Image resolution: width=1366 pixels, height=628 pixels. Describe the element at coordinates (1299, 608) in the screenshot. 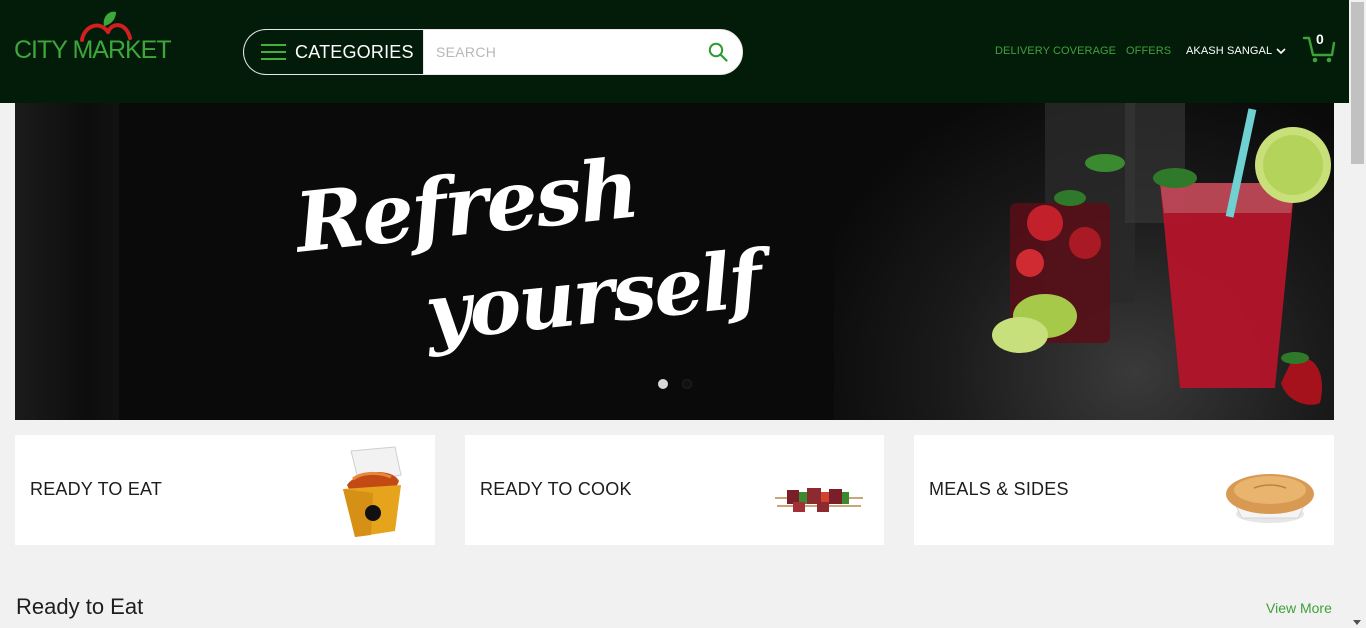

I see `view-more-link: View More` at that location.